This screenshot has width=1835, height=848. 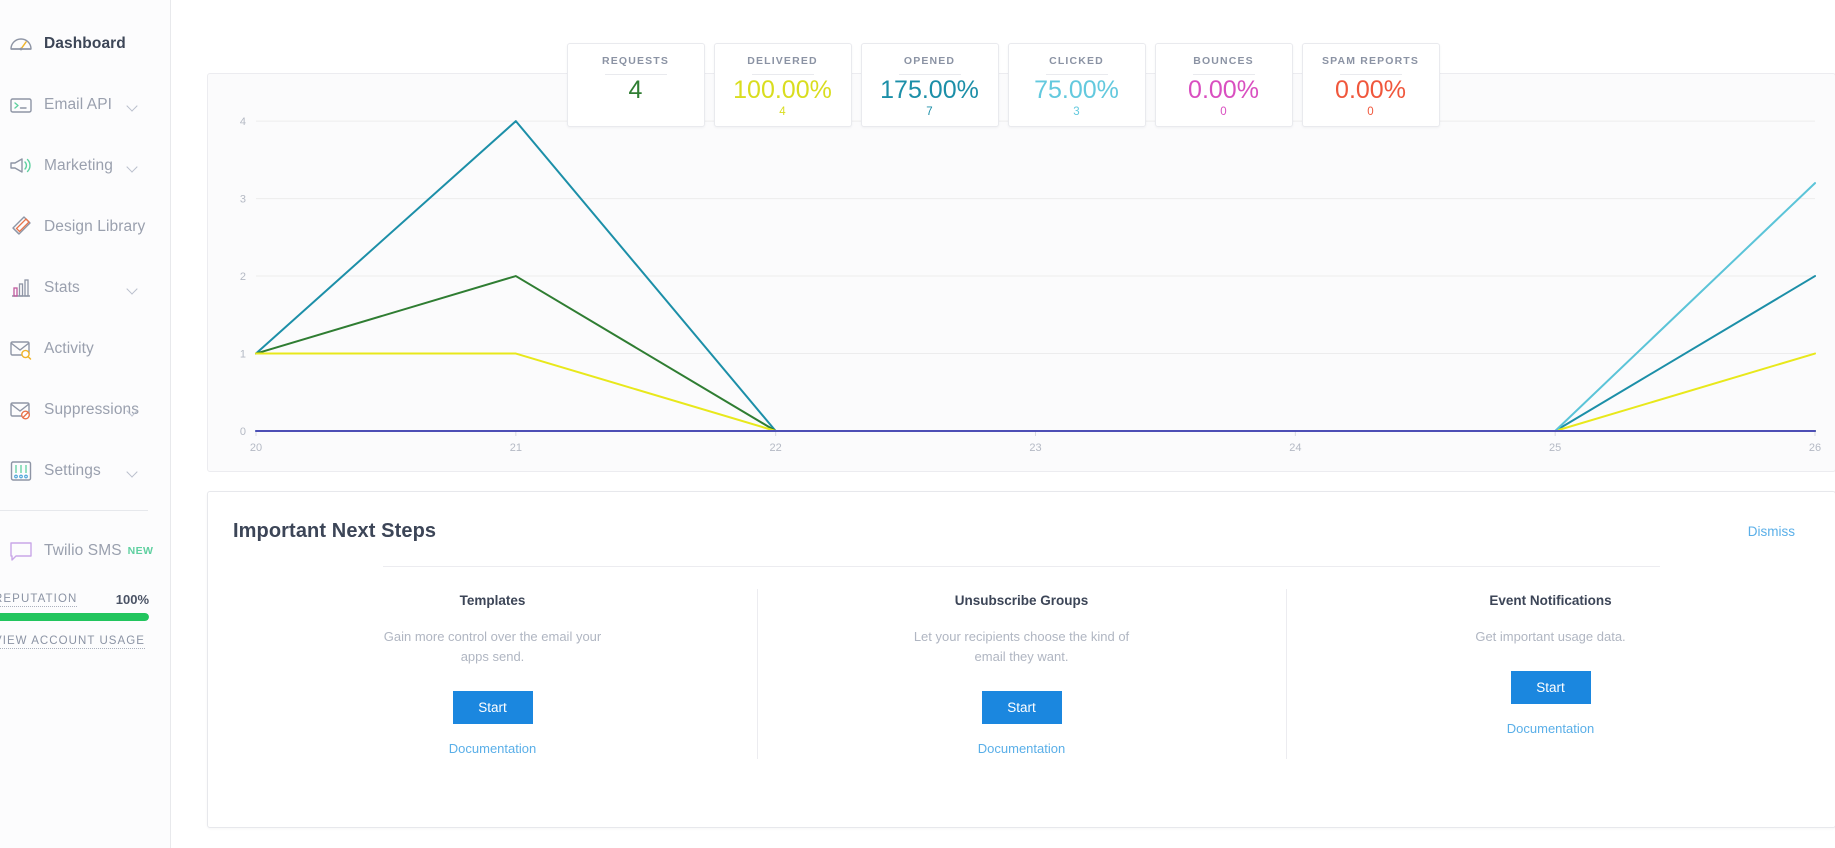 I want to click on svg-text: 20, so click(x=256, y=448).